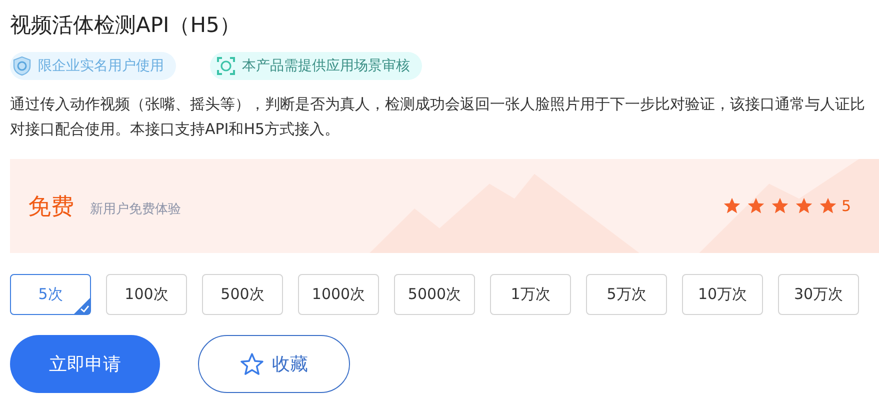 The height and width of the screenshot is (417, 879). I want to click on apply-button: 立即申请, so click(85, 364).